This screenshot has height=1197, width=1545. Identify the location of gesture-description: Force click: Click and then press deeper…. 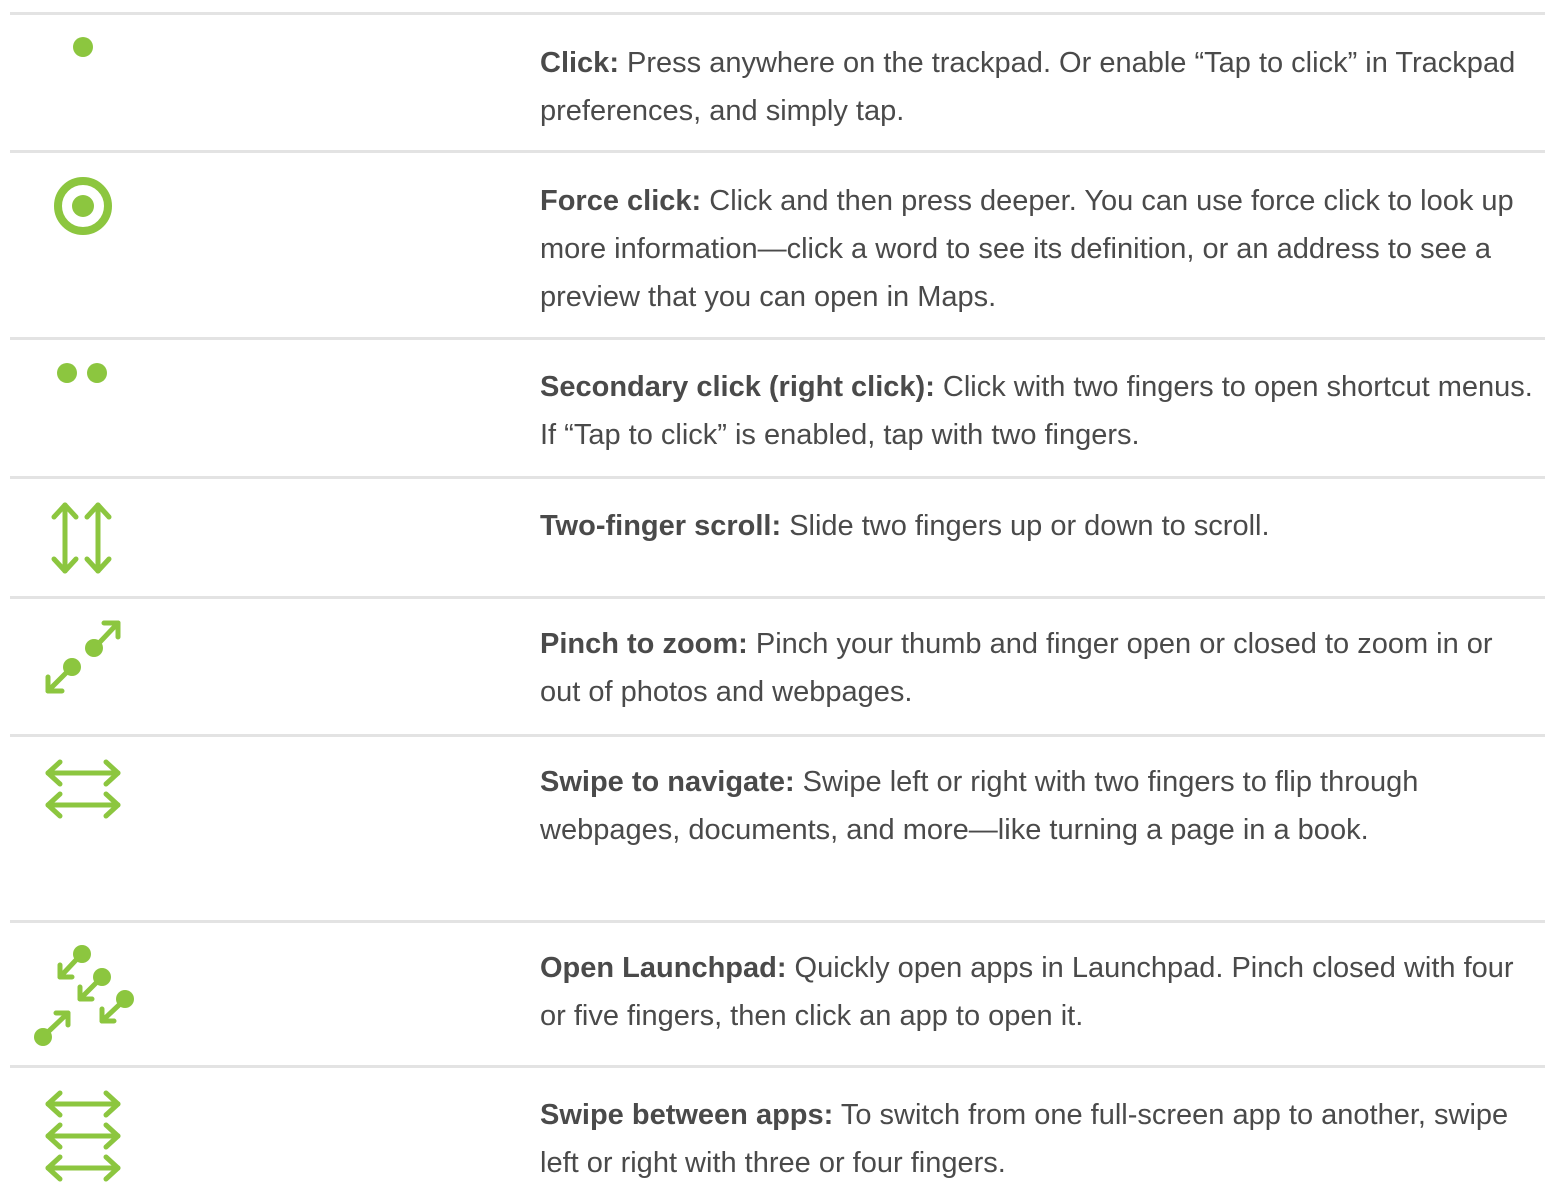
(1037, 249).